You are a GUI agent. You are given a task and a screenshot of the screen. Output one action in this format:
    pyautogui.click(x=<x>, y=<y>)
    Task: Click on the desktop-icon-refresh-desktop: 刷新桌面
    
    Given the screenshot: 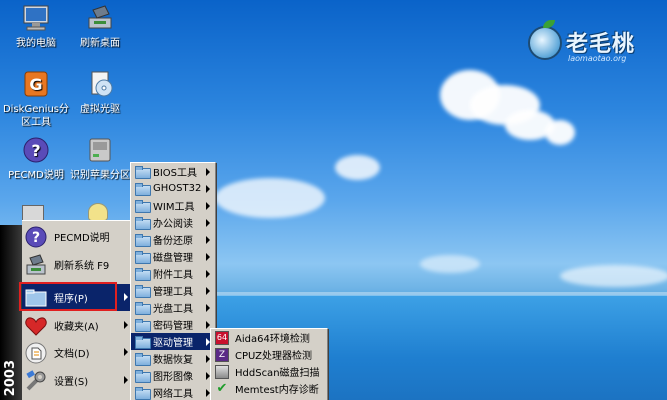 What is the action you would take?
    pyautogui.click(x=100, y=27)
    